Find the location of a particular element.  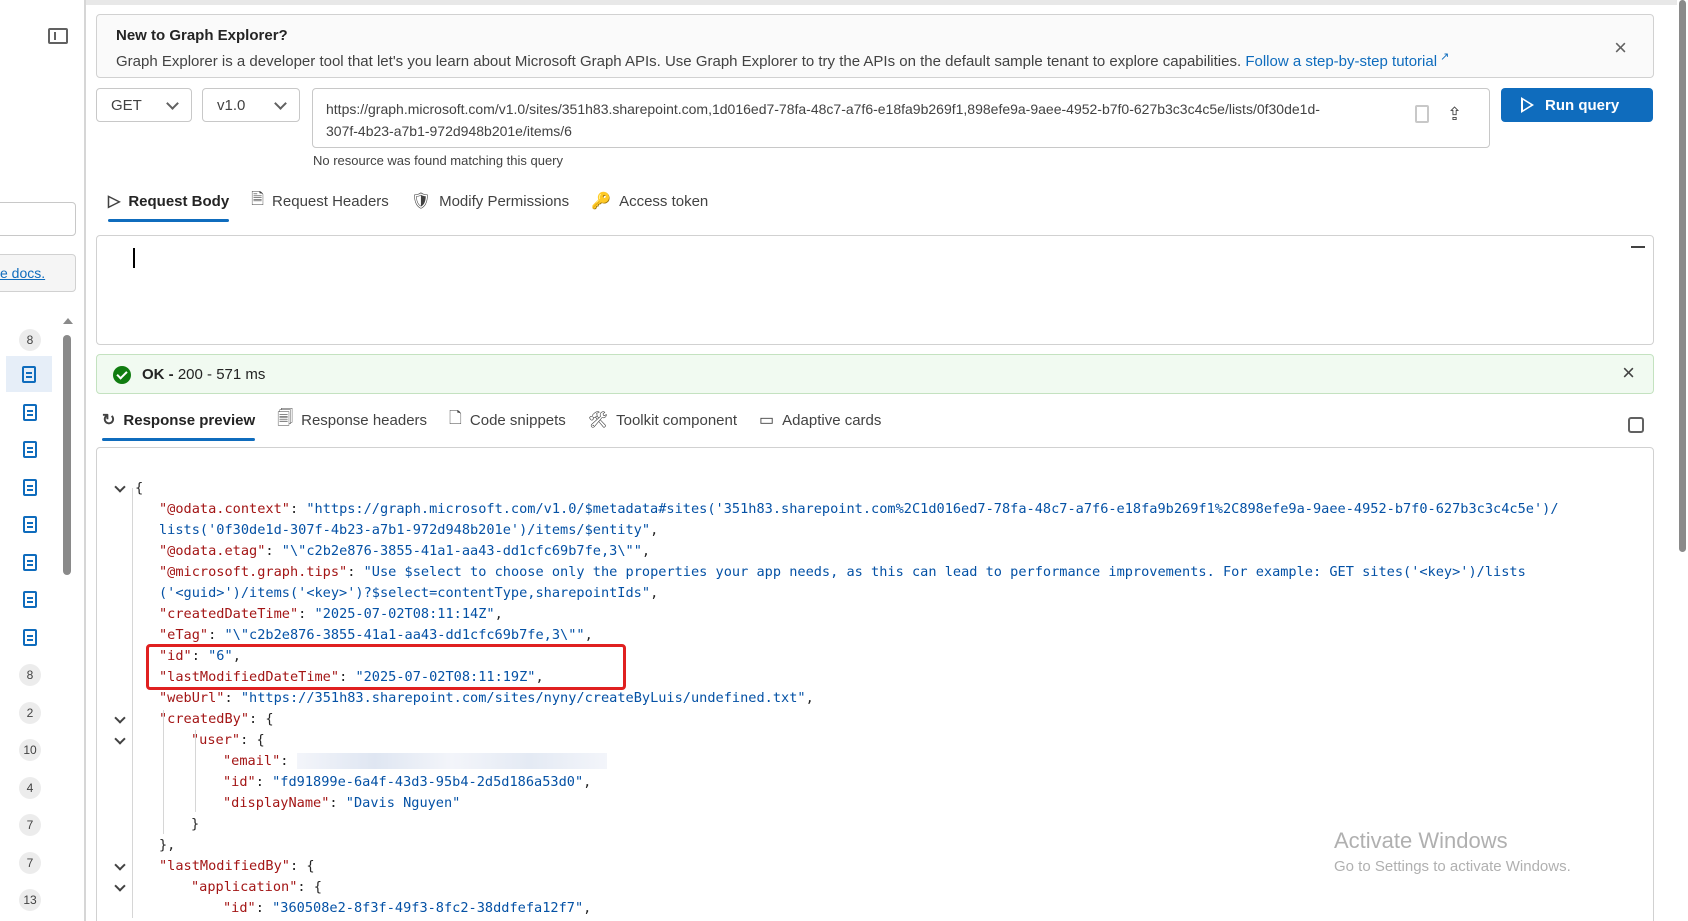

banner-close-icon: × is located at coordinates (1620, 48).